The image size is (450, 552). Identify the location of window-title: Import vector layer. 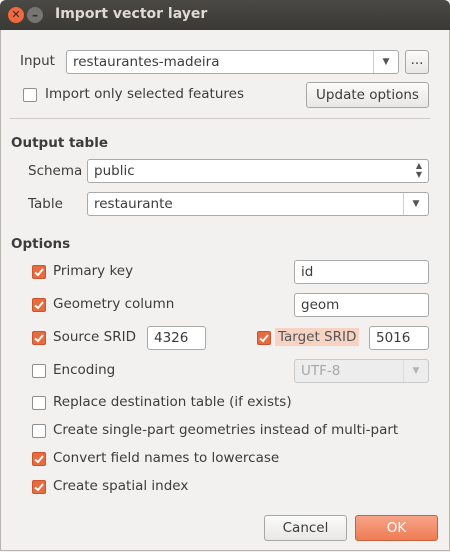
(131, 14).